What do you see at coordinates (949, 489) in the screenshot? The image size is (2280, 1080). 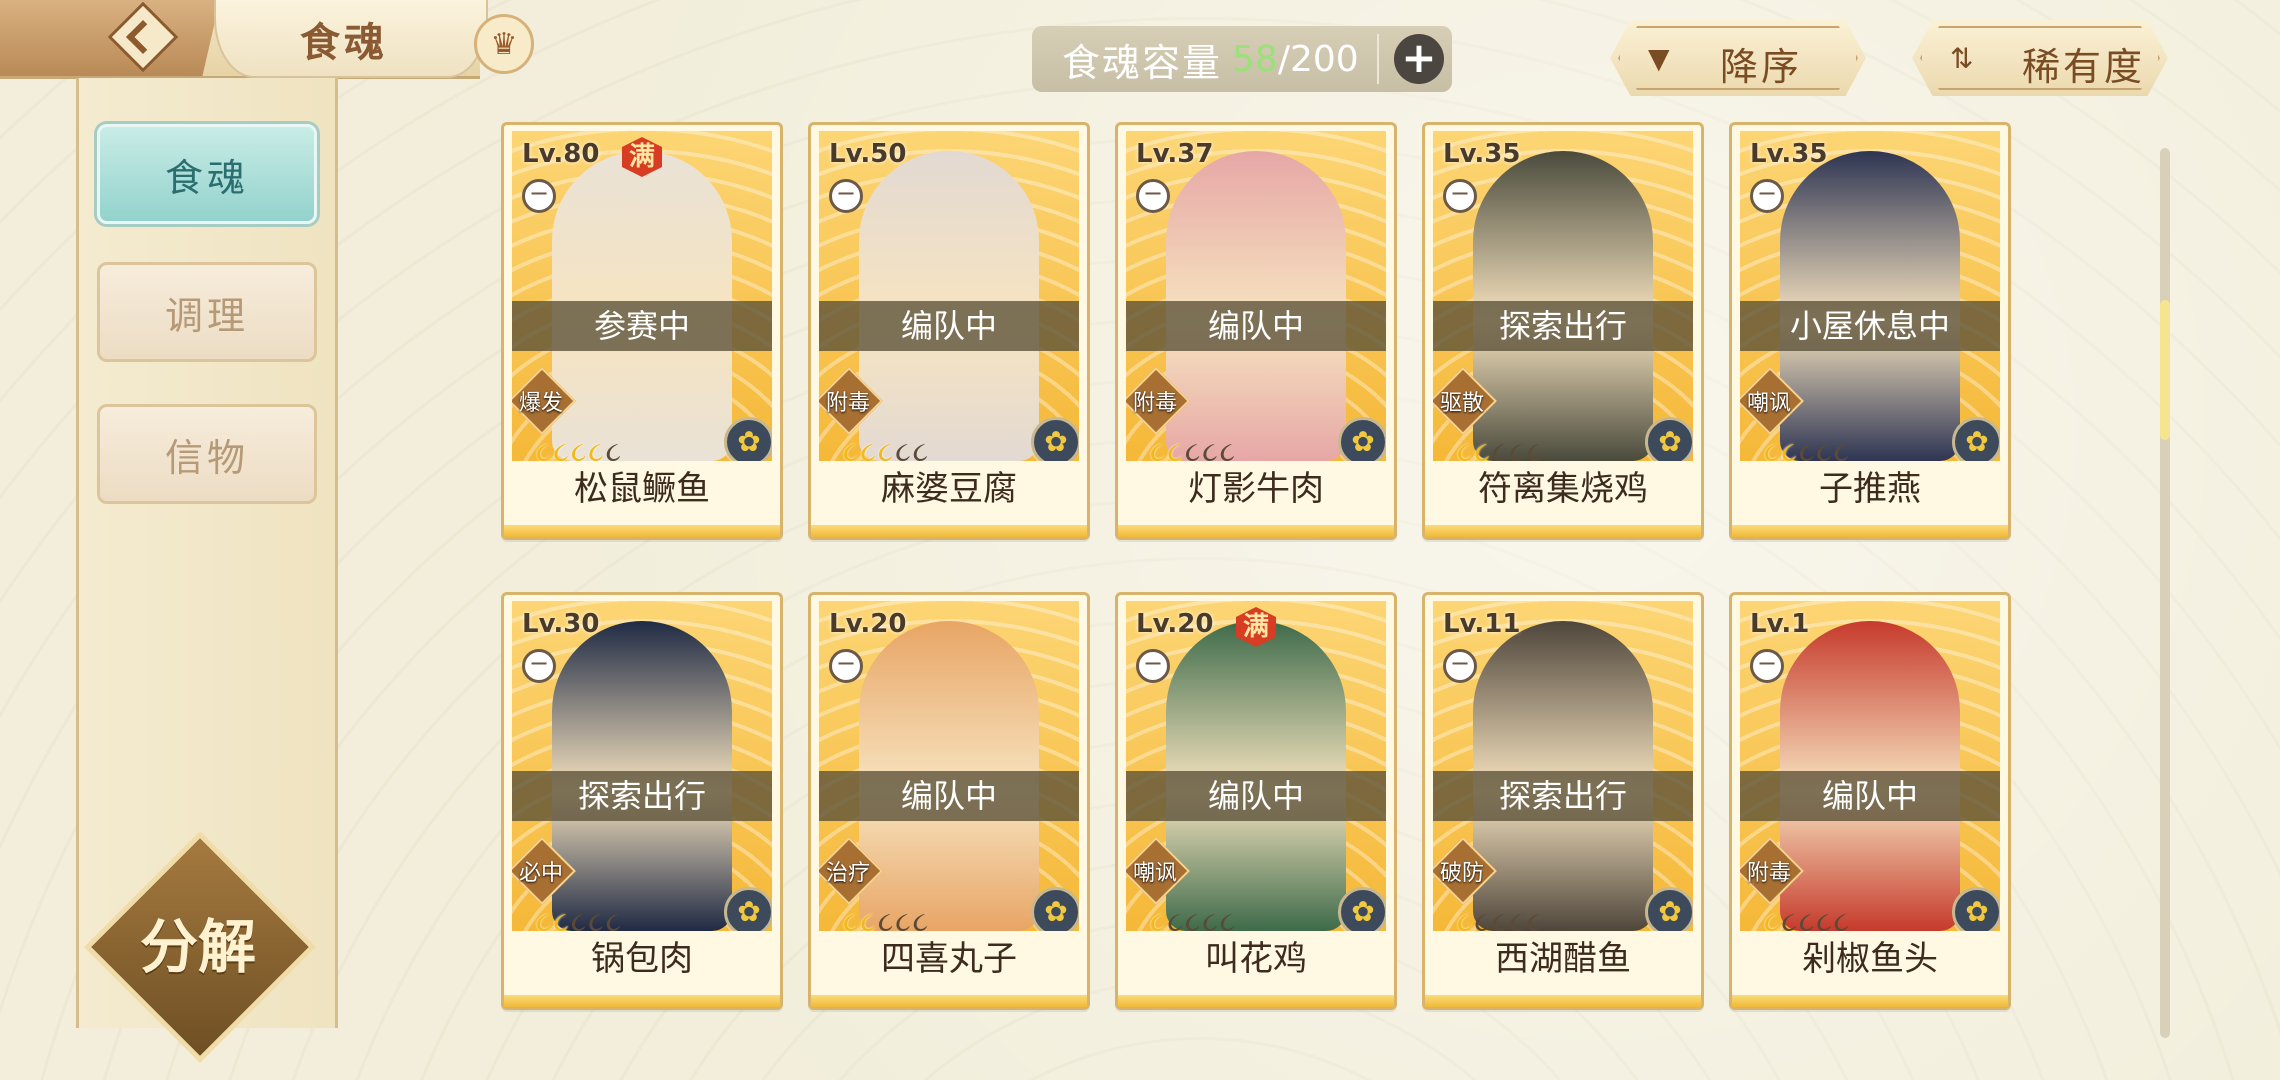 I see `card-name: 麻婆豆腐` at bounding box center [949, 489].